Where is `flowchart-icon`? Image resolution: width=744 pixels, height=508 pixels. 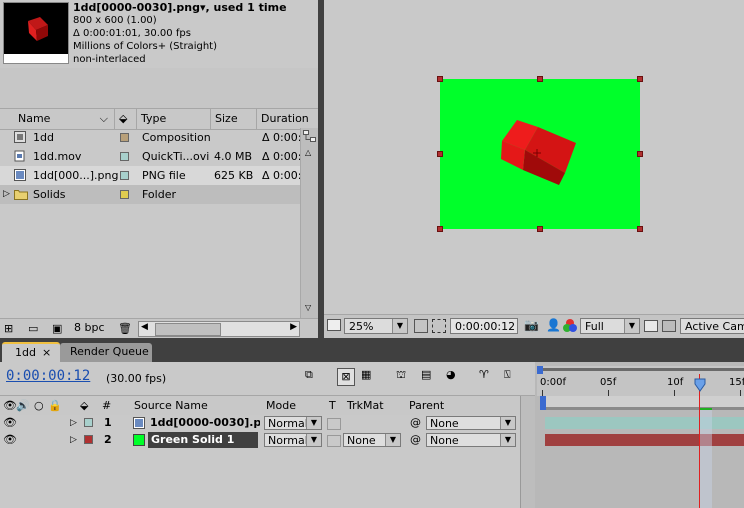
flowchart-icon is located at coordinates (309, 136).